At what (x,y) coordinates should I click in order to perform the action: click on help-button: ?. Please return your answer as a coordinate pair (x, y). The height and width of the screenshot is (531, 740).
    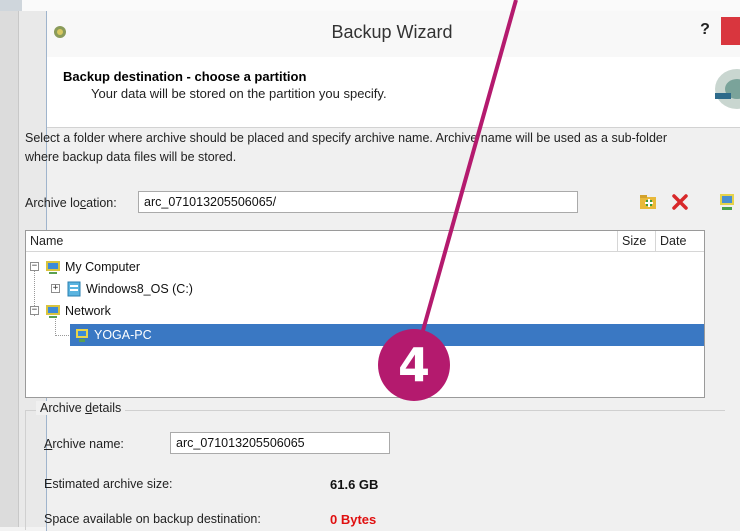
    Looking at the image, I should click on (705, 30).